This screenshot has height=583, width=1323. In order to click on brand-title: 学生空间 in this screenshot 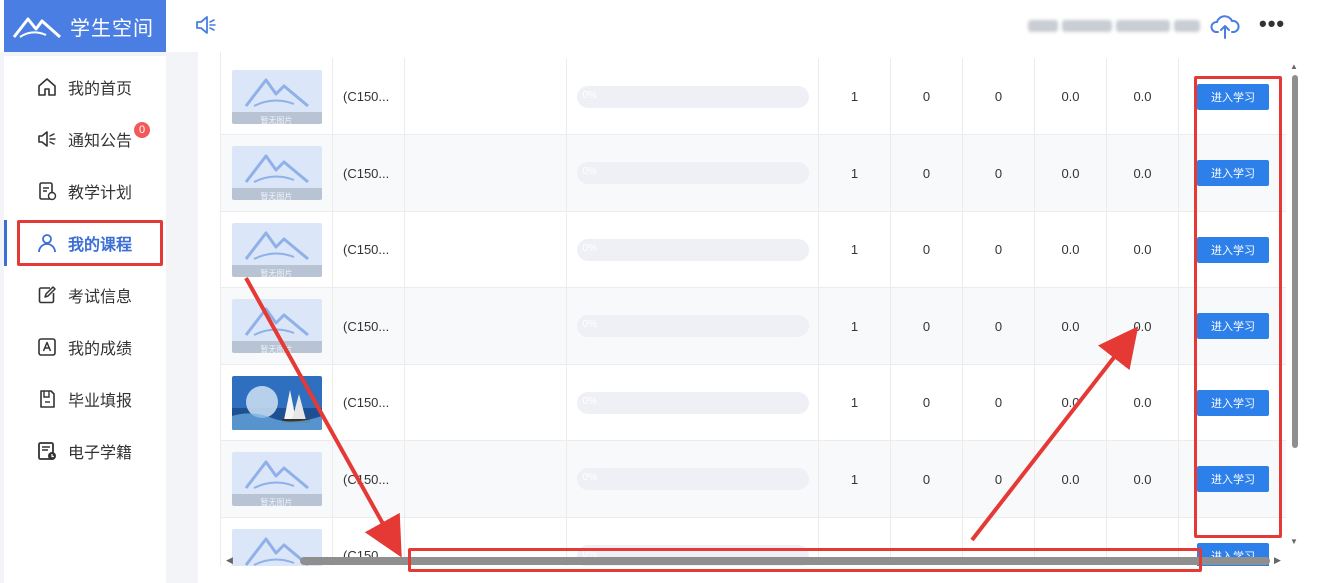, I will do `click(112, 28)`.